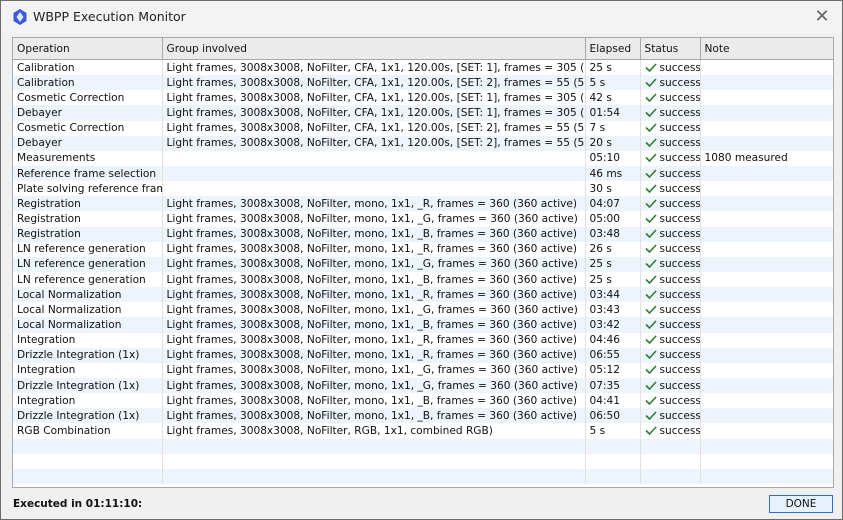 The height and width of the screenshot is (520, 843). What do you see at coordinates (670, 49) in the screenshot?
I see `column-header-status: Status` at bounding box center [670, 49].